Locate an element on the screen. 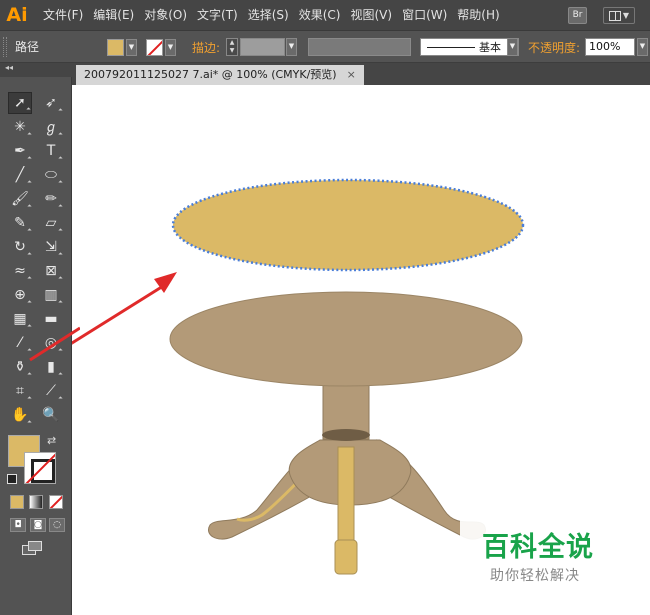  fill-dropdown: ▼ is located at coordinates (131, 47).